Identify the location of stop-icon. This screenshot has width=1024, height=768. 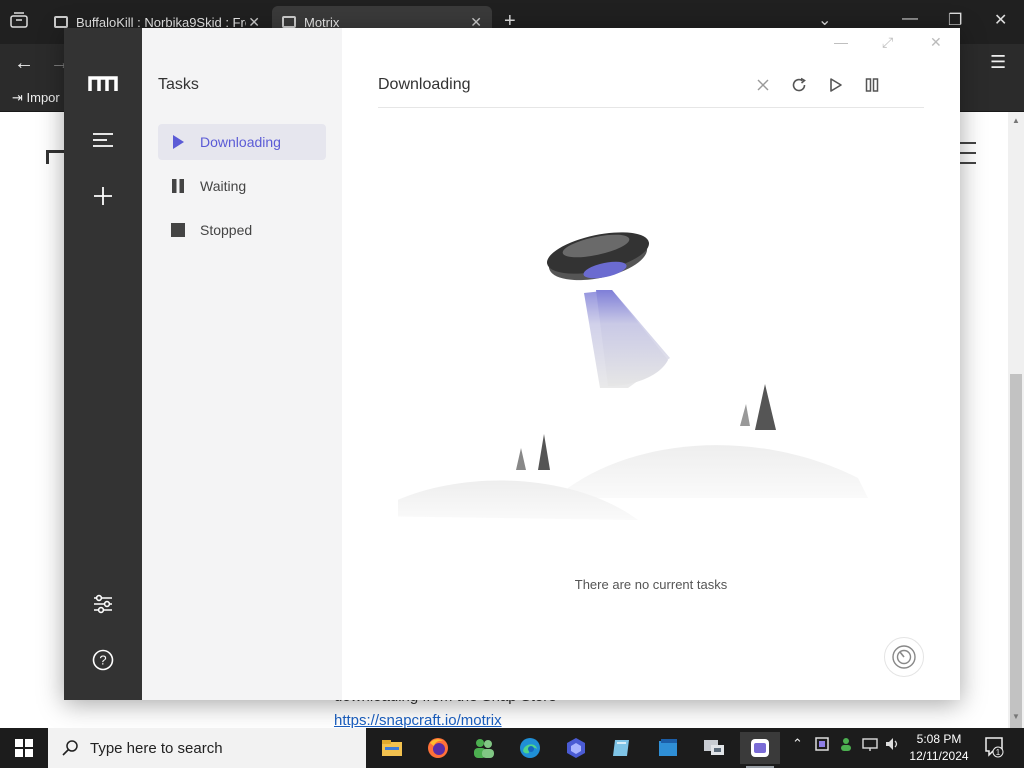
(178, 230).